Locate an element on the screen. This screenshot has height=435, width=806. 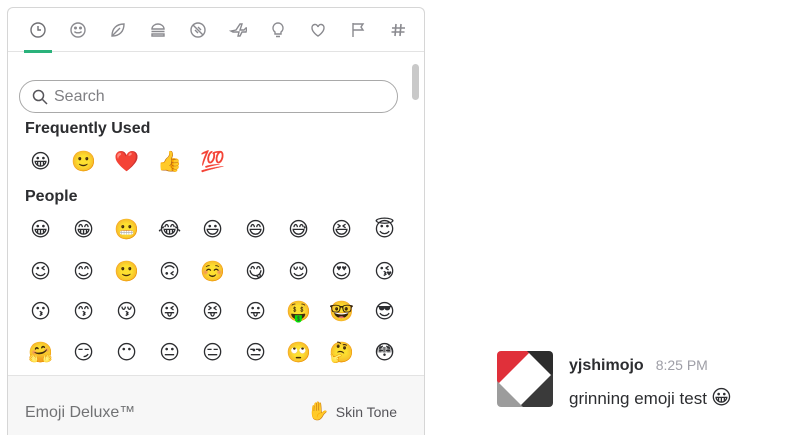
people-row-1: 😀 😁 😬 😂 😃 😄 😅 😆 😇 is located at coordinates (212, 229).